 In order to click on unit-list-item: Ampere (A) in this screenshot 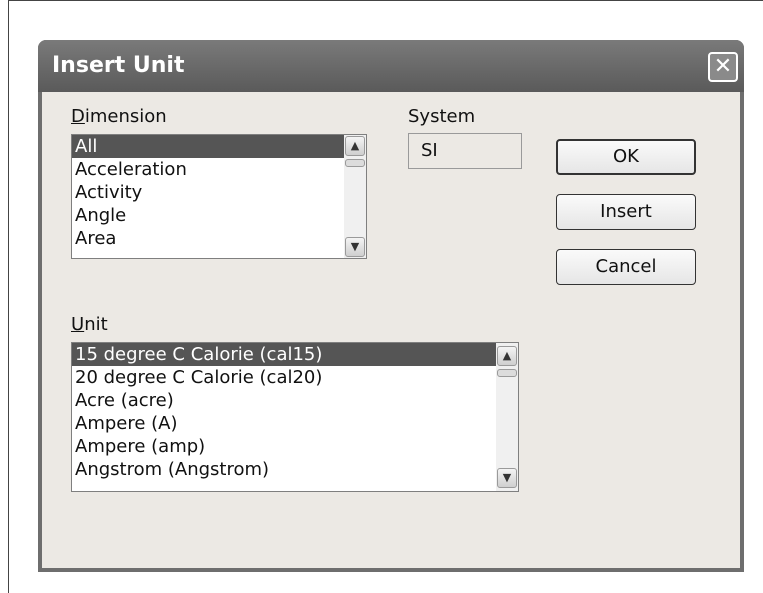, I will do `click(295, 423)`.